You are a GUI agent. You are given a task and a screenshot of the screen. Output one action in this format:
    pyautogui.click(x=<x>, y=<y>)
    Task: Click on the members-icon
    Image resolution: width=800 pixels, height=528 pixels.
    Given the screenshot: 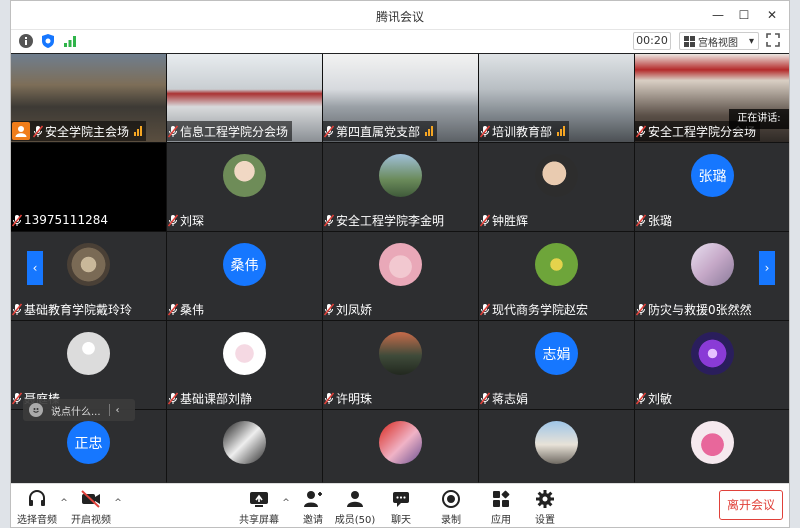 What is the action you would take?
    pyautogui.click(x=355, y=499)
    